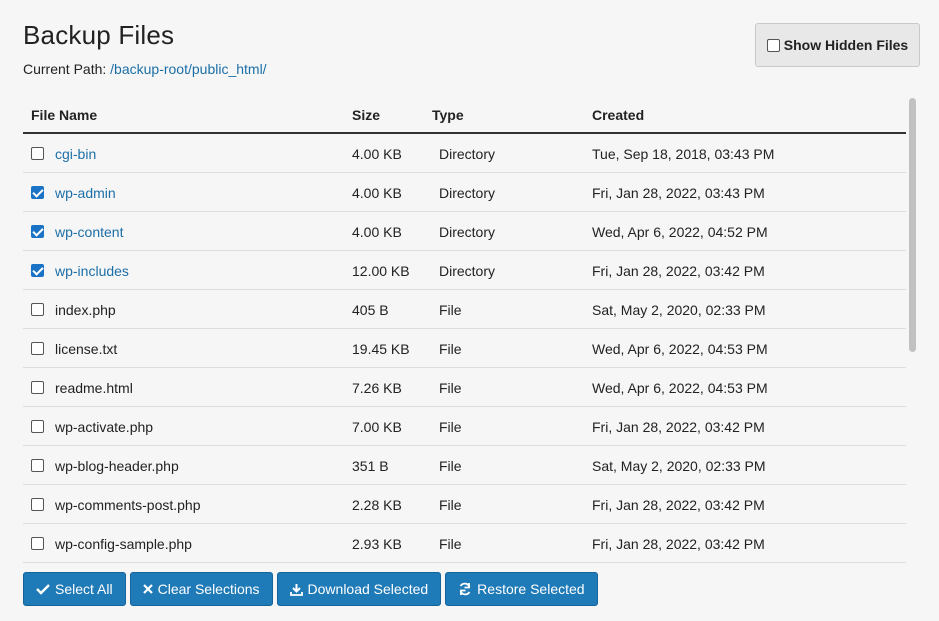  Describe the element at coordinates (377, 544) in the screenshot. I see `file-size: 2.93 KB` at that location.